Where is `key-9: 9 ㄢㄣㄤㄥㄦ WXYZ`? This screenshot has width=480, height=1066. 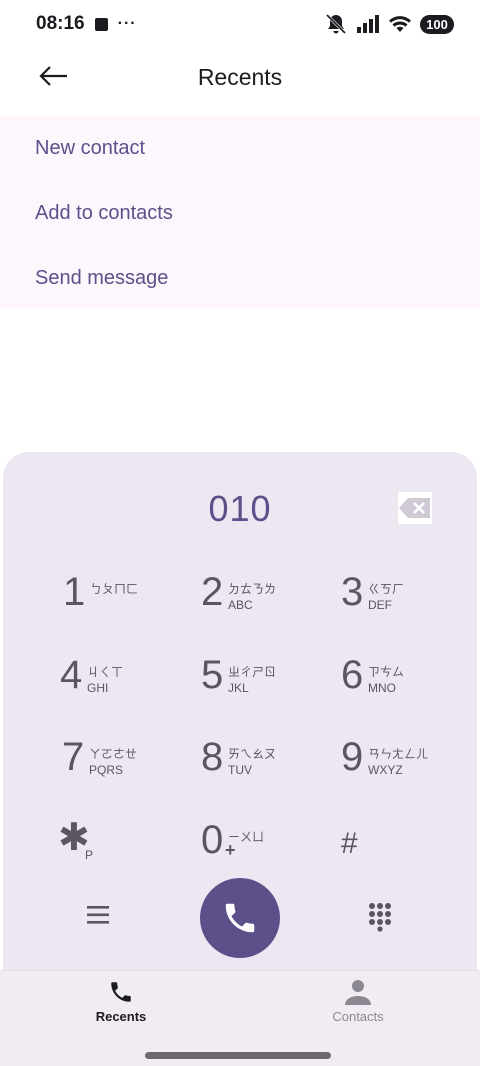
key-9: 9 ㄢㄣㄤㄥㄦ WXYZ is located at coordinates (401, 762).